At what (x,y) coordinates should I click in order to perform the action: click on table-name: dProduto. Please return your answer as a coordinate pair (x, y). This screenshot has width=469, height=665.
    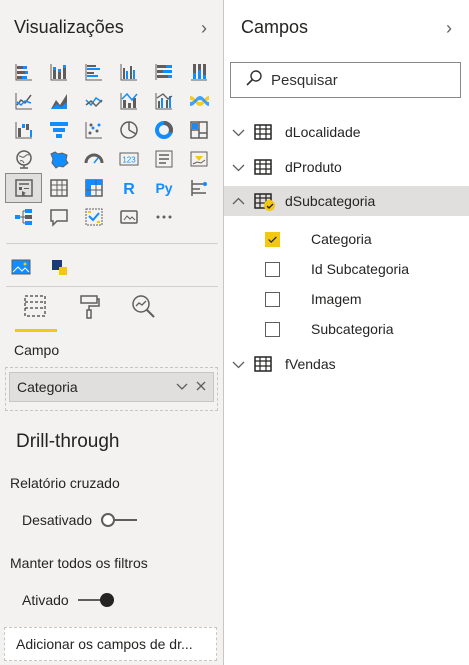
    Looking at the image, I should click on (313, 167).